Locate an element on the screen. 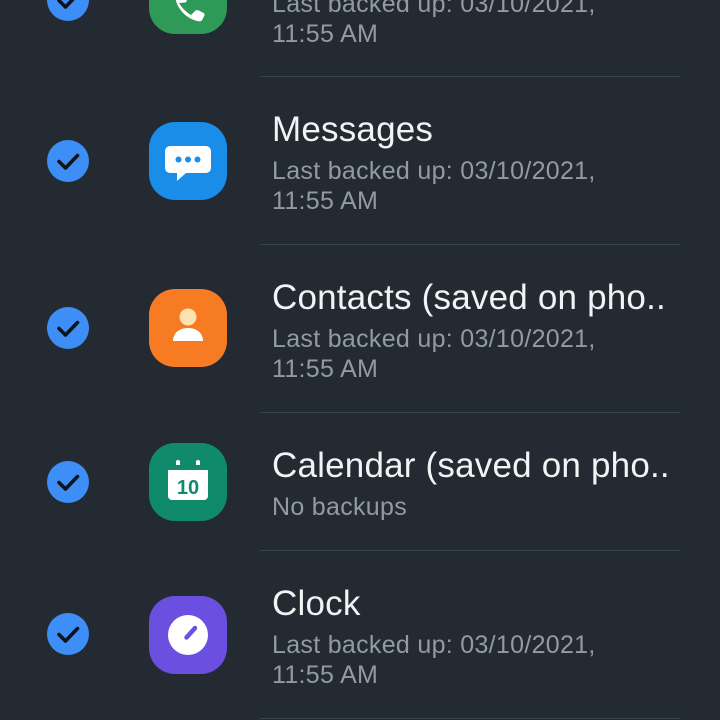 The width and height of the screenshot is (720, 720). item-status-line1: No backups is located at coordinates (340, 507).